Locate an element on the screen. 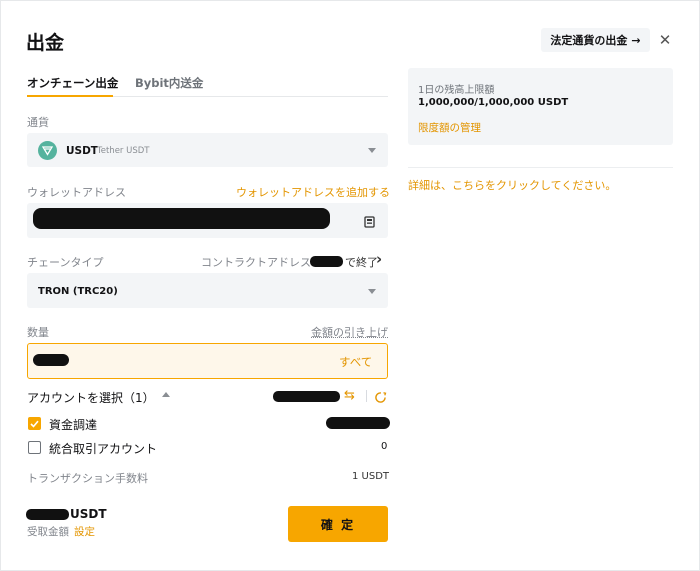  funding-account-checkbox is located at coordinates (34, 423).